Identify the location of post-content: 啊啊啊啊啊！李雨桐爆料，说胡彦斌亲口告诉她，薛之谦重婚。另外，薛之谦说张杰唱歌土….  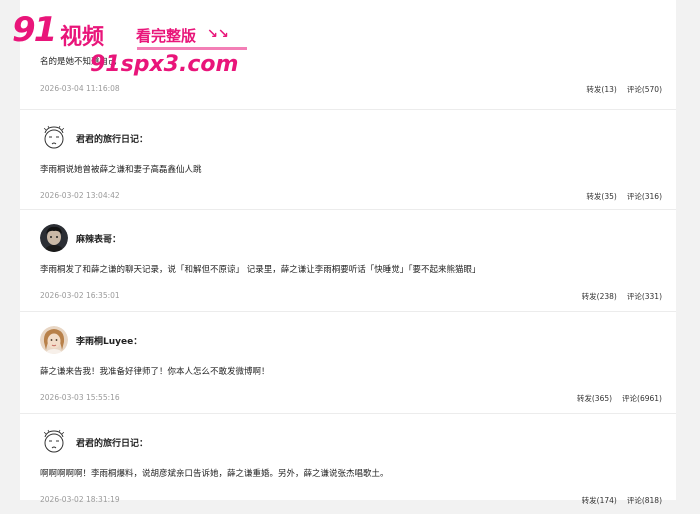
(214, 474).